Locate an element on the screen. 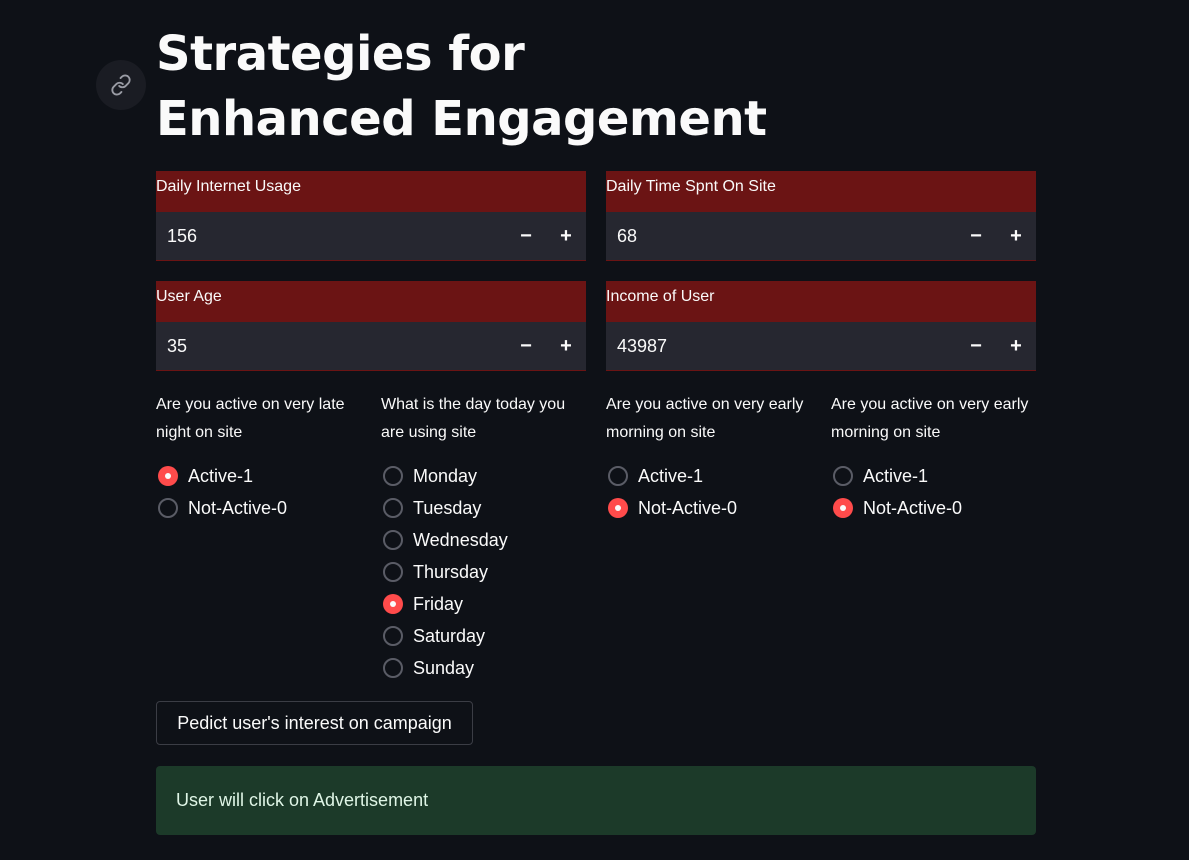  radio-option-label: Wednesday is located at coordinates (460, 539).